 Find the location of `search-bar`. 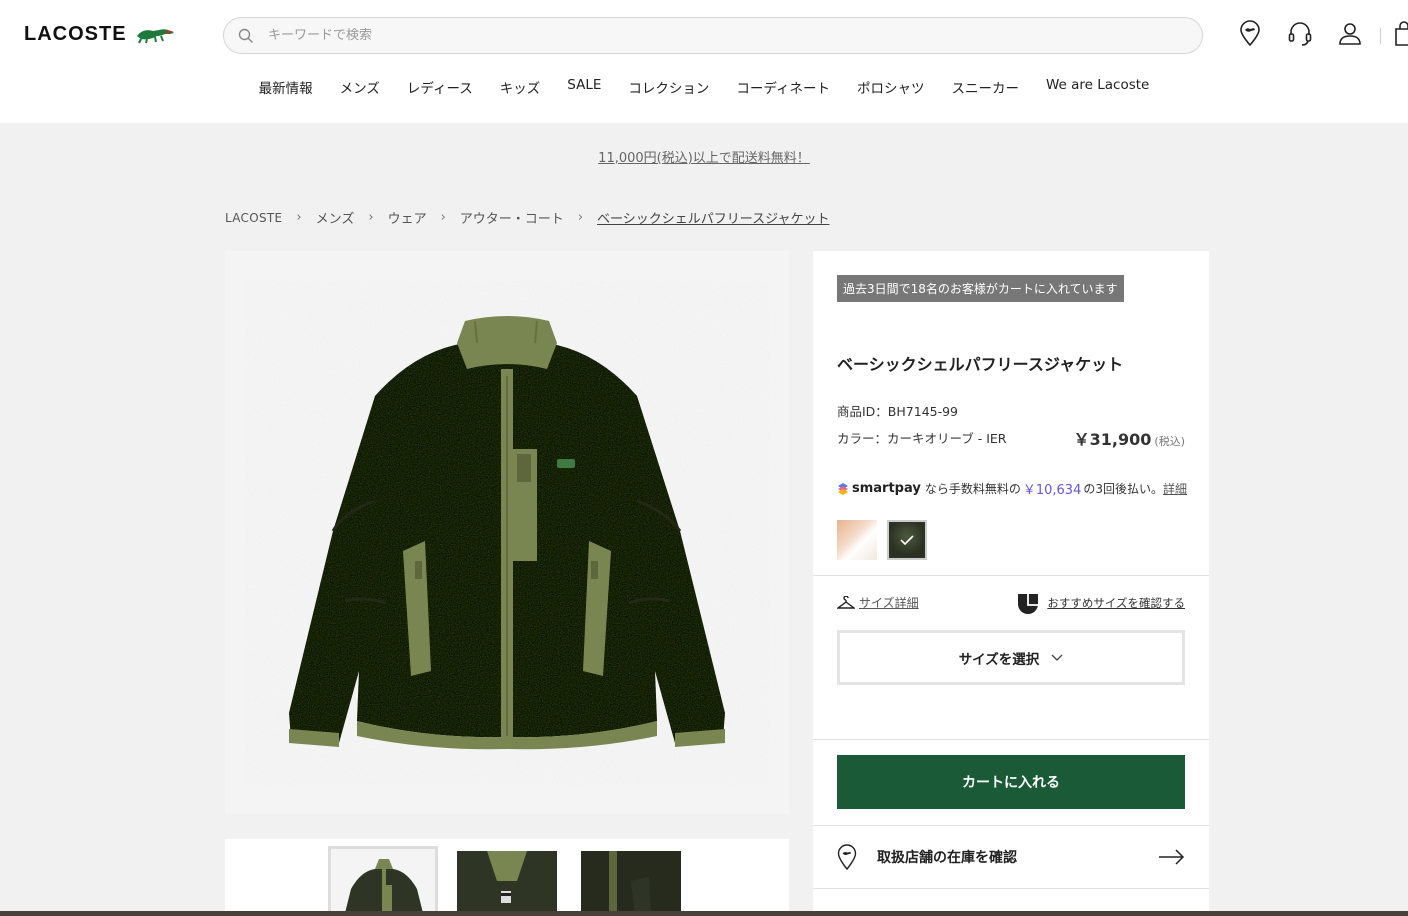

search-bar is located at coordinates (713, 35).